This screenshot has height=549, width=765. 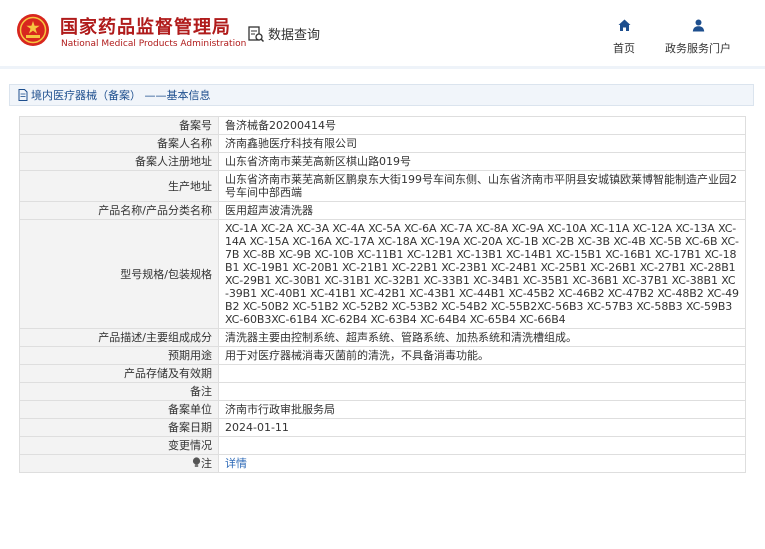 I want to click on bulb-icon, so click(x=196, y=462).